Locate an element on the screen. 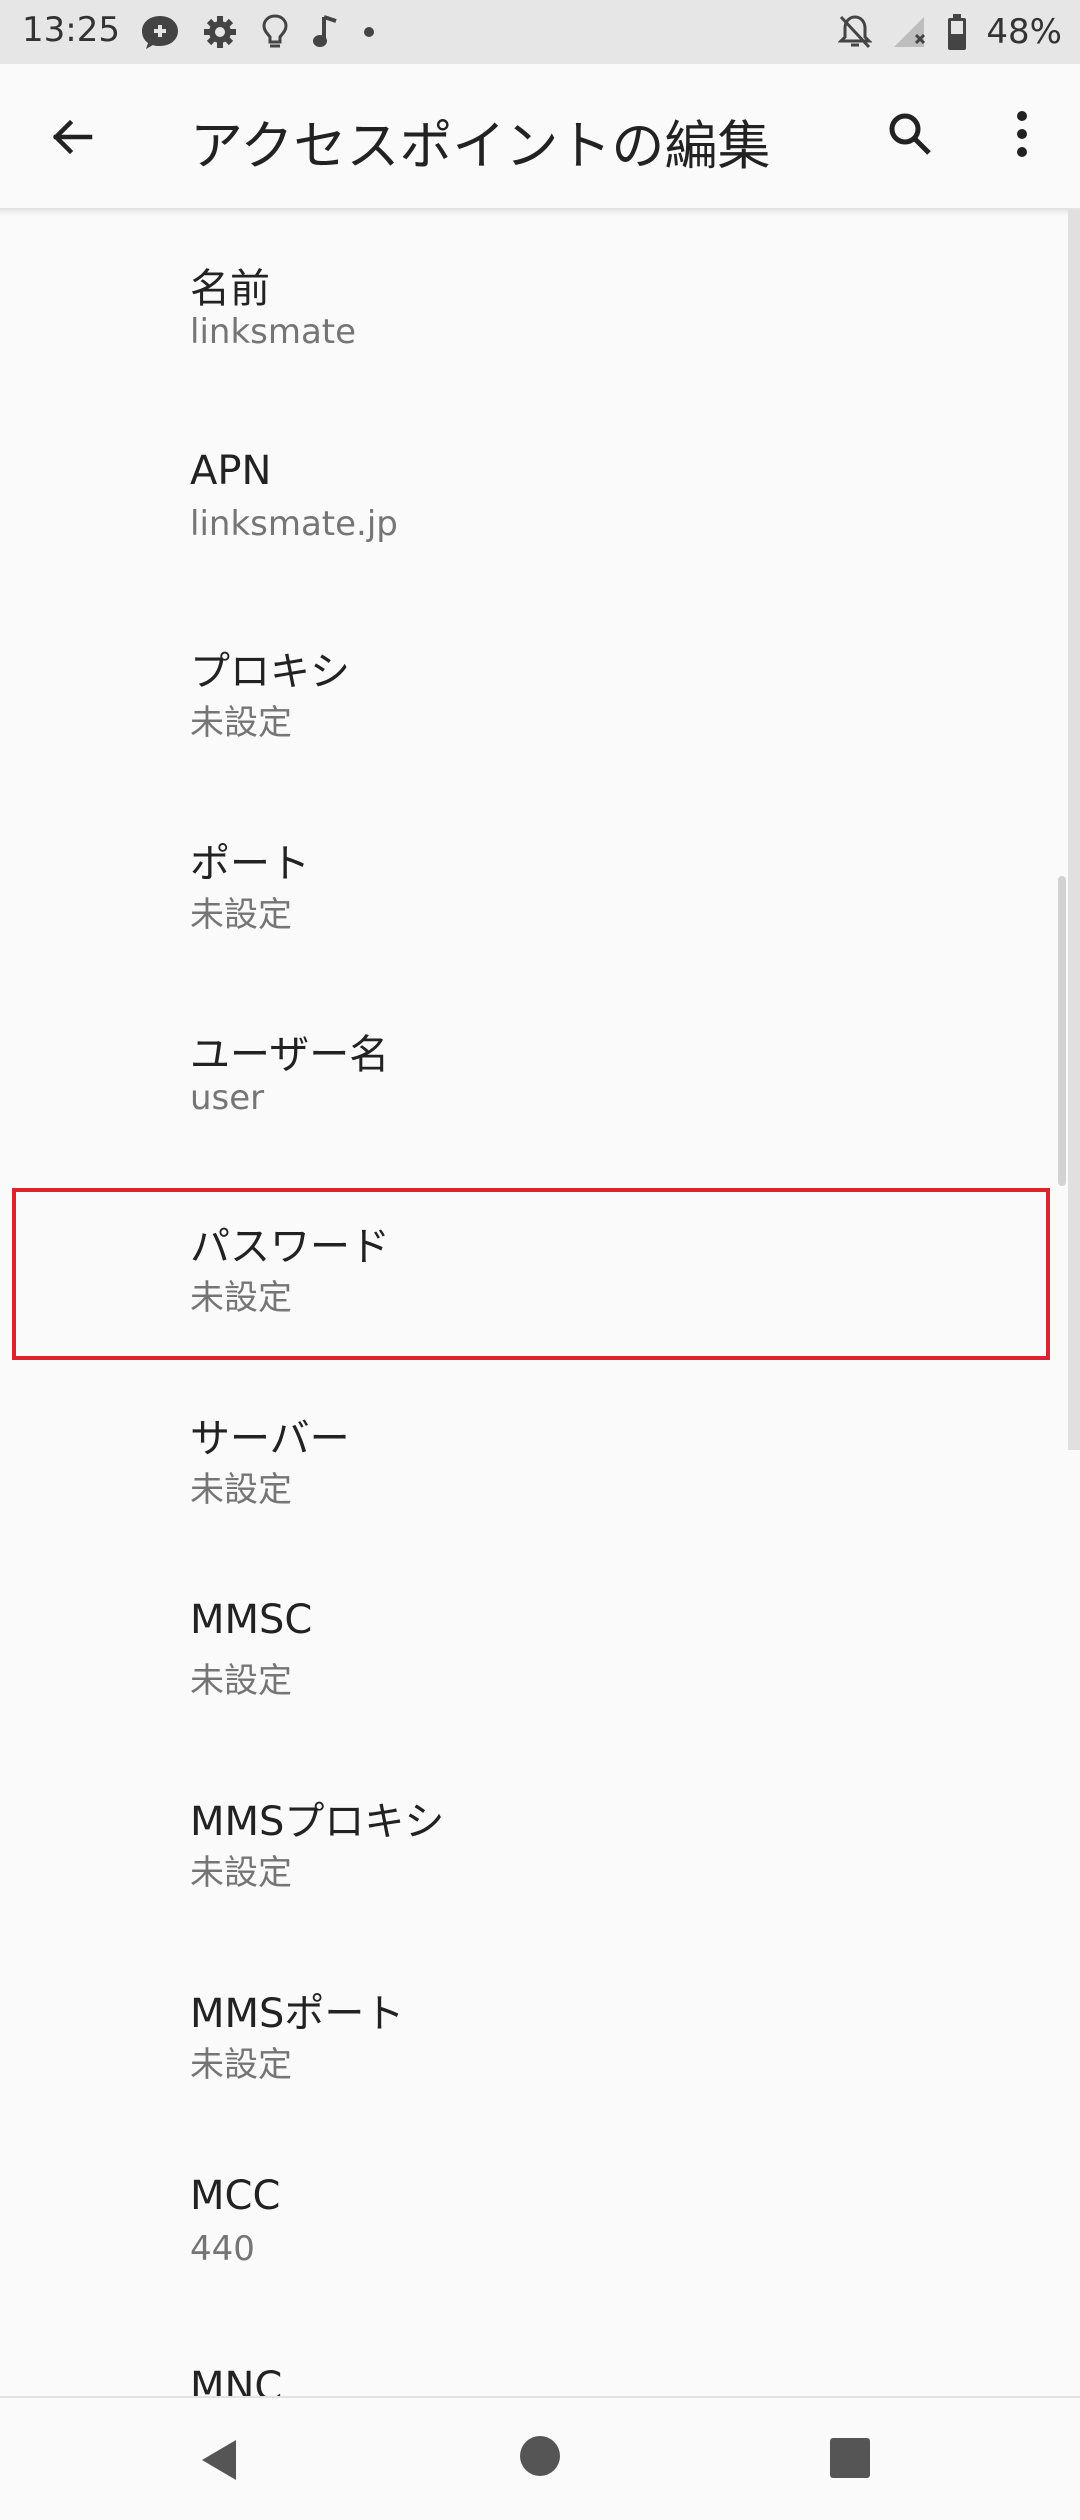 The width and height of the screenshot is (1080, 2520). page-title: アクセスポイントの編集 is located at coordinates (480, 146).